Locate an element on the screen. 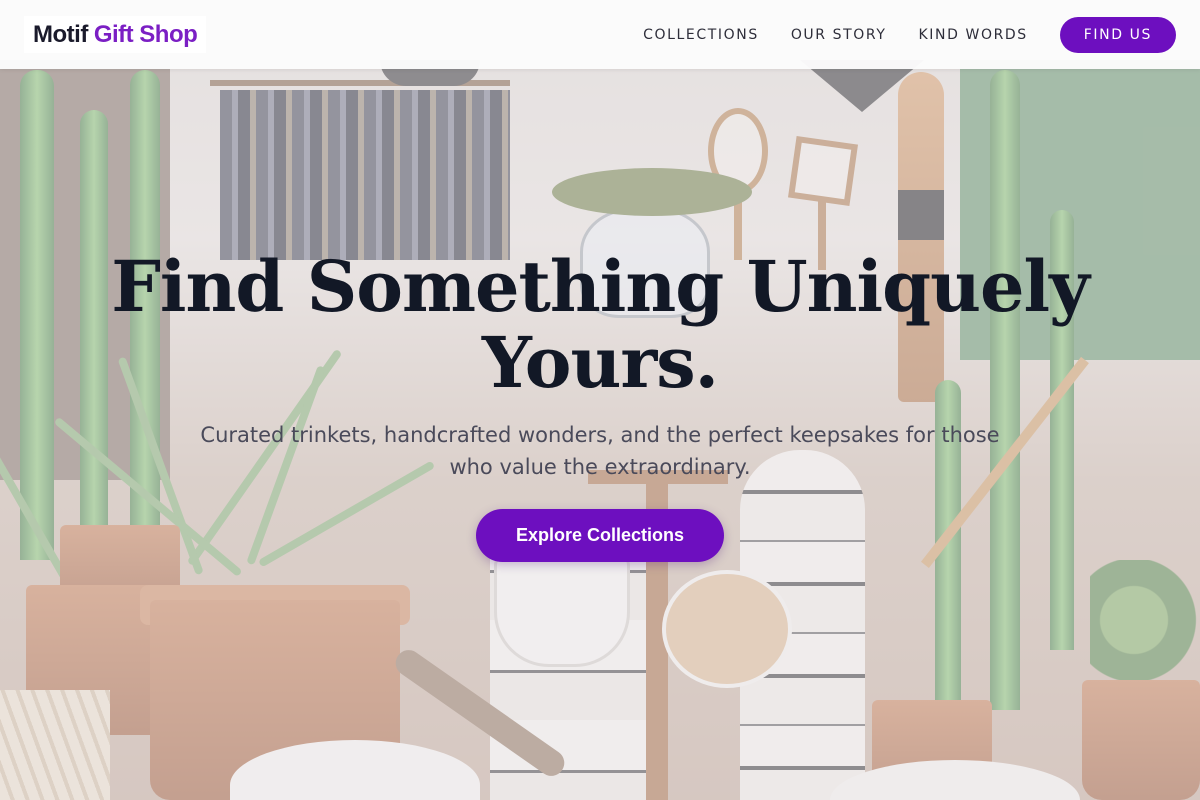  logo-text-main: Motif is located at coordinates (60, 34).